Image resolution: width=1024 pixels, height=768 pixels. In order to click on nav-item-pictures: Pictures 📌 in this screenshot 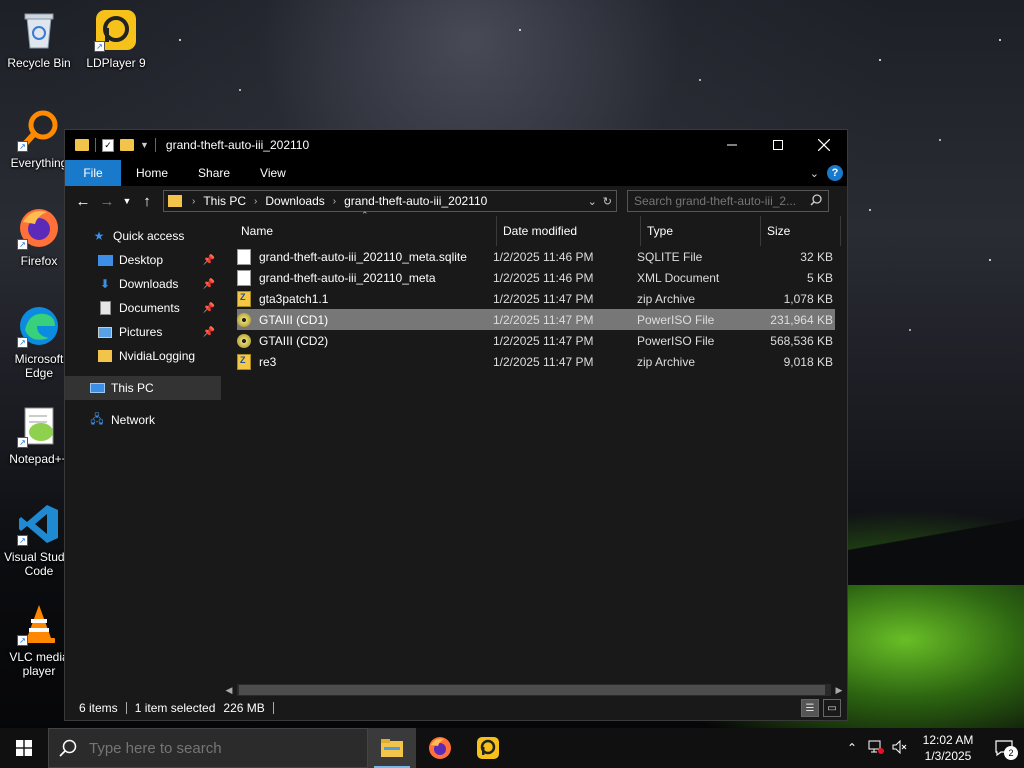, I will do `click(143, 332)`.